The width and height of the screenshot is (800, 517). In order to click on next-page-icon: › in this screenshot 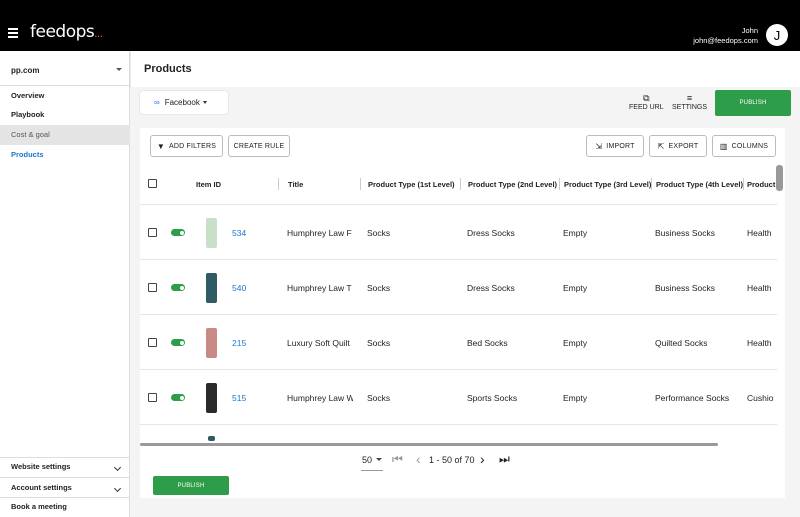, I will do `click(482, 459)`.